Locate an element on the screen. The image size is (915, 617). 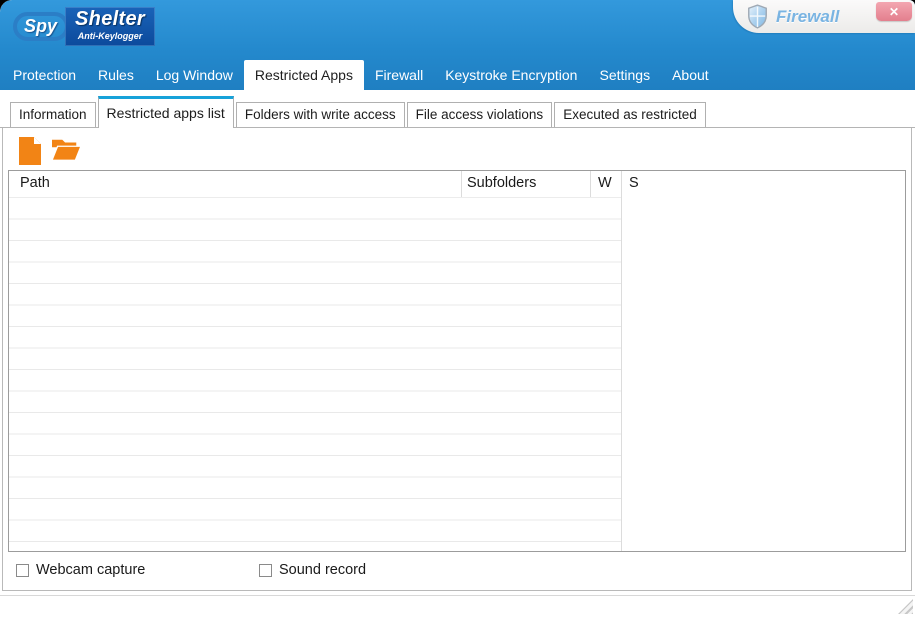
close-button: ✕ is located at coordinates (894, 11).